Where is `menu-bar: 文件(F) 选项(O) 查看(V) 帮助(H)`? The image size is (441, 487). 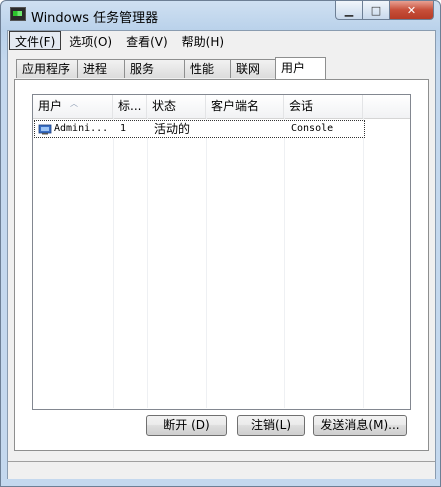
menu-bar: 文件(F) 选项(O) 查看(V) 帮助(H) is located at coordinates (221, 41).